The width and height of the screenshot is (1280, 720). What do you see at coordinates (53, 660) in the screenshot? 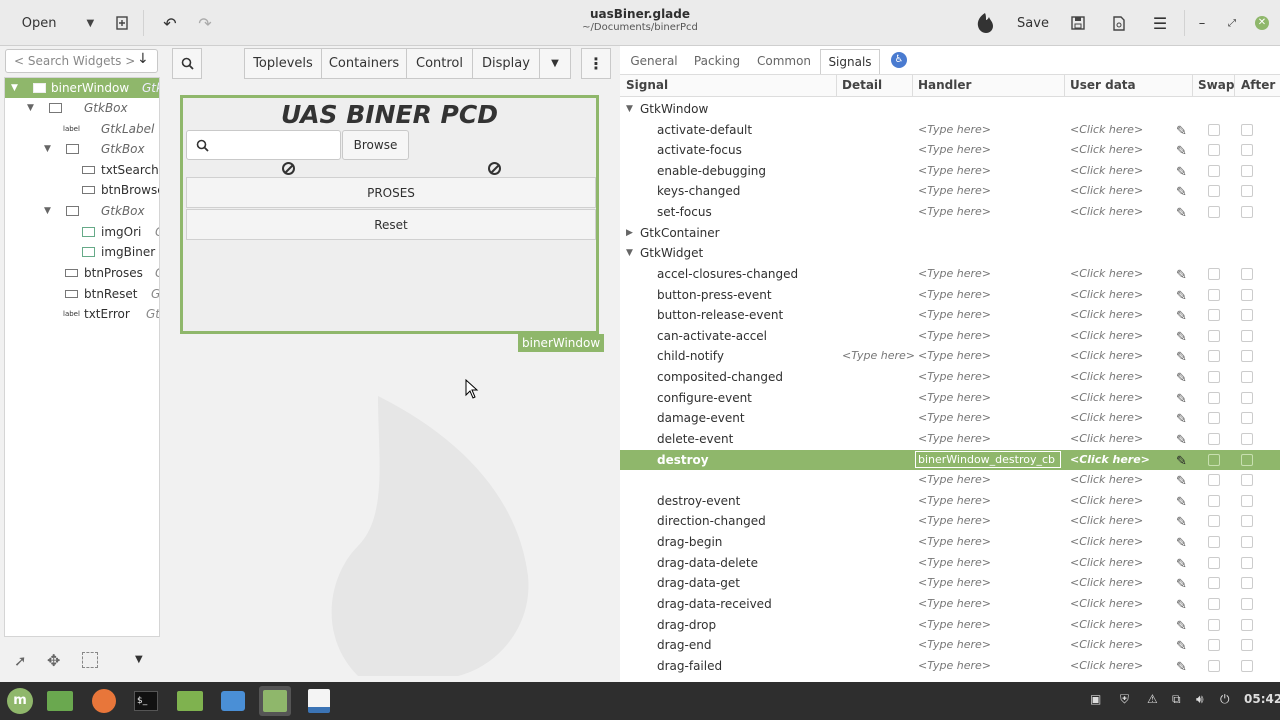
I see `drag-resize-icon: ✥` at bounding box center [53, 660].